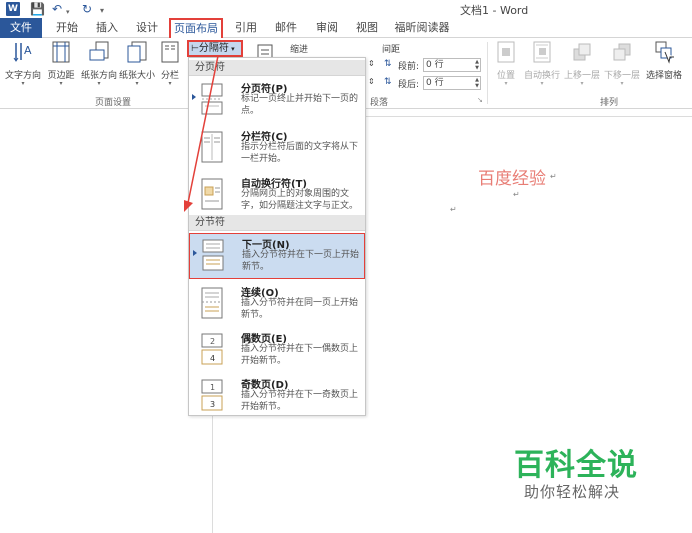  What do you see at coordinates (576, 465) in the screenshot?
I see `watermark-logo: 百科全说` at bounding box center [576, 465].